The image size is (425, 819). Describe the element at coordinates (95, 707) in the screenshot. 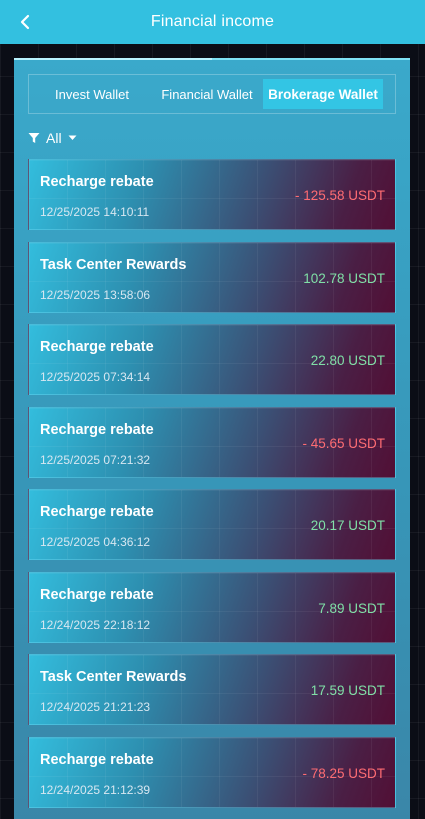

I see `record-time: 12/24/2025 21:21:23` at that location.